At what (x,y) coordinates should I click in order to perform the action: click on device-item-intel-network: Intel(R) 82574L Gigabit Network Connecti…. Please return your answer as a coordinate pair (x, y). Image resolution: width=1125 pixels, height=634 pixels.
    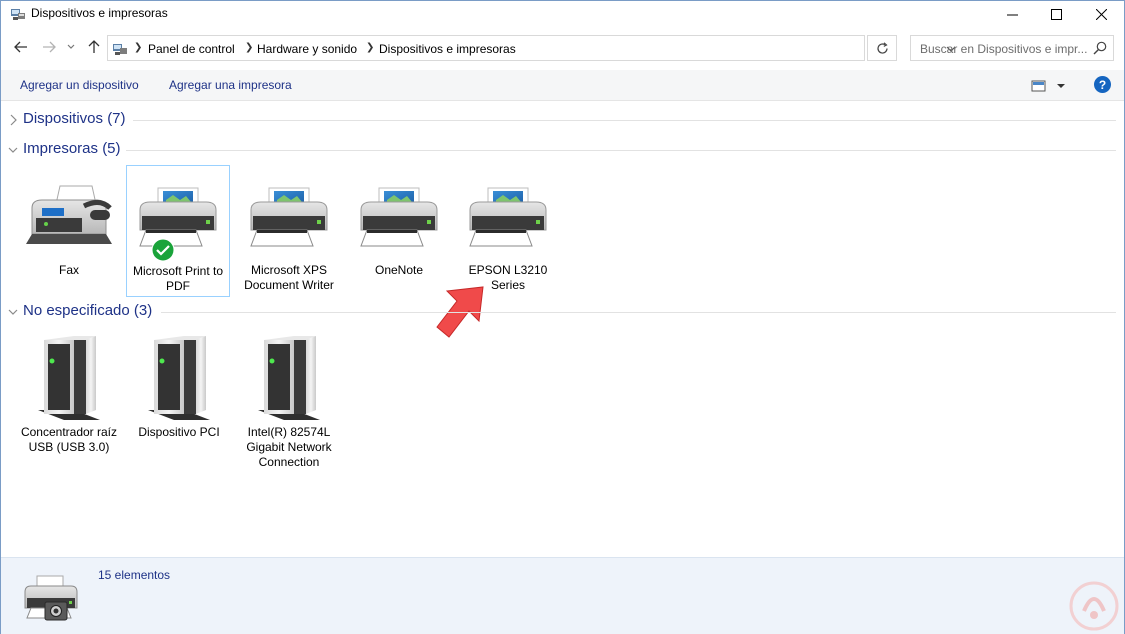
    Looking at the image, I should click on (289, 403).